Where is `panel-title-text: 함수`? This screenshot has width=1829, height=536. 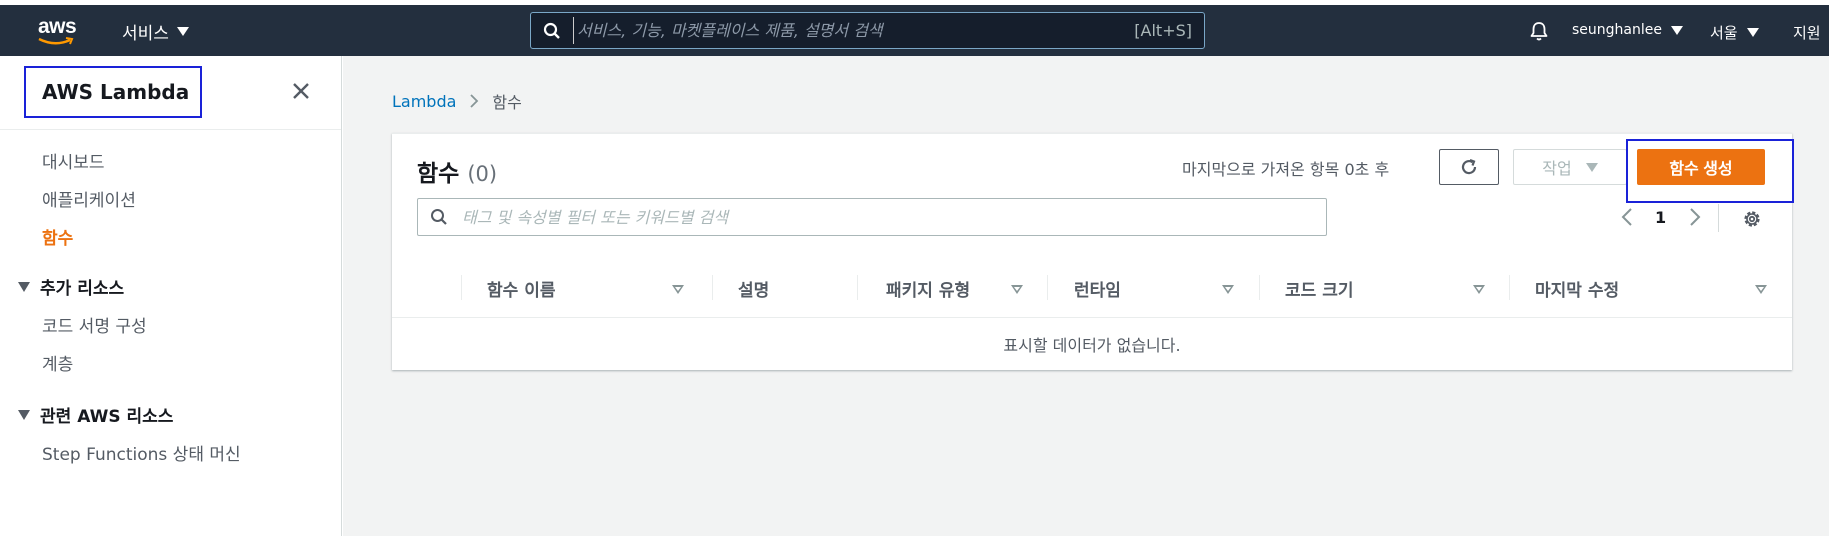 panel-title-text: 함수 is located at coordinates (438, 174).